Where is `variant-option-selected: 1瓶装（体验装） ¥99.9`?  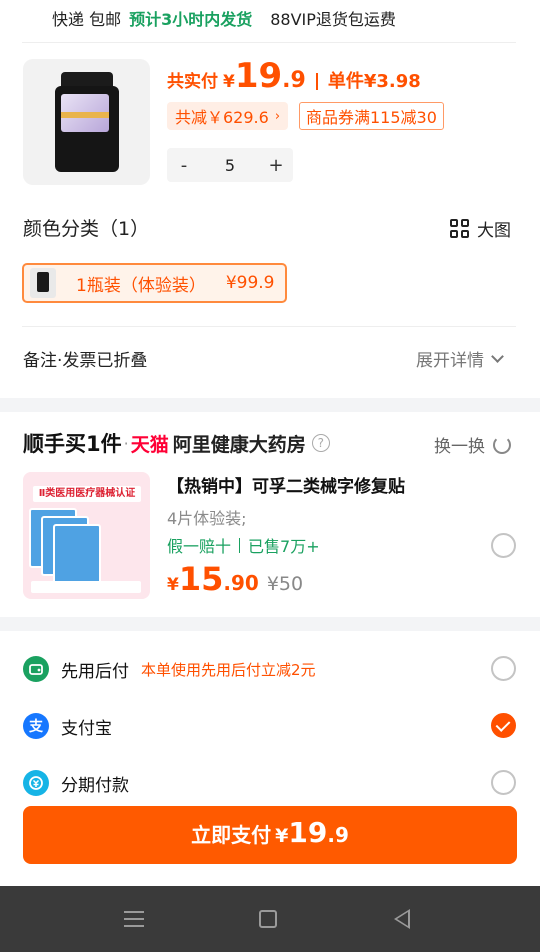
variant-option-selected: 1瓶装（体验装） ¥99.9 is located at coordinates (154, 283).